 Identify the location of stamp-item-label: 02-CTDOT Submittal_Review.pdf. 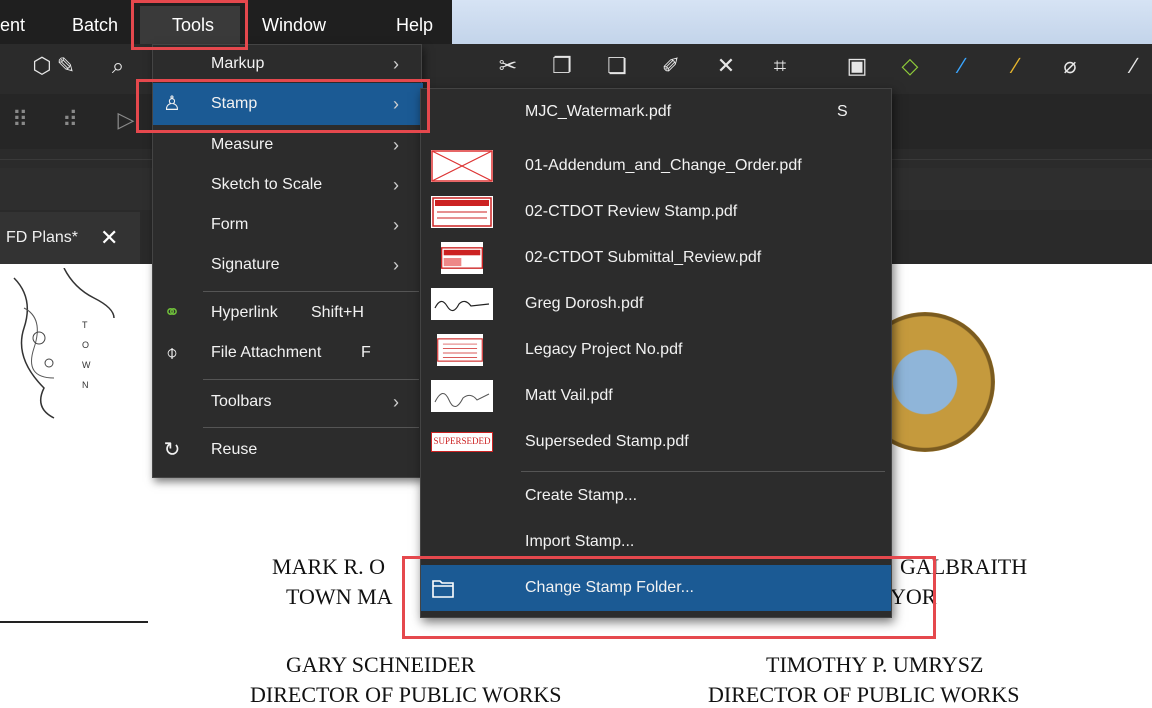
(643, 257).